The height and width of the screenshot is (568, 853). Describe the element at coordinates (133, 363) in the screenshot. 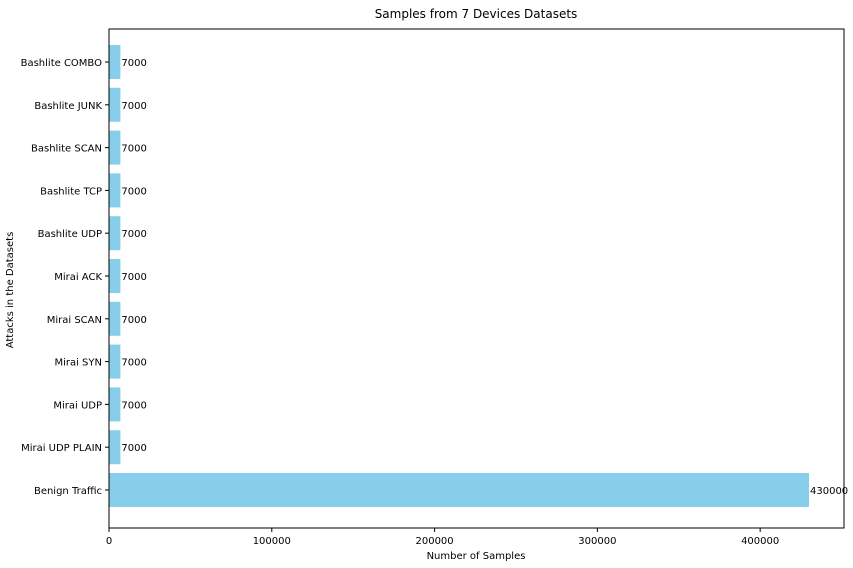

I see `data-label-3: 7000` at that location.